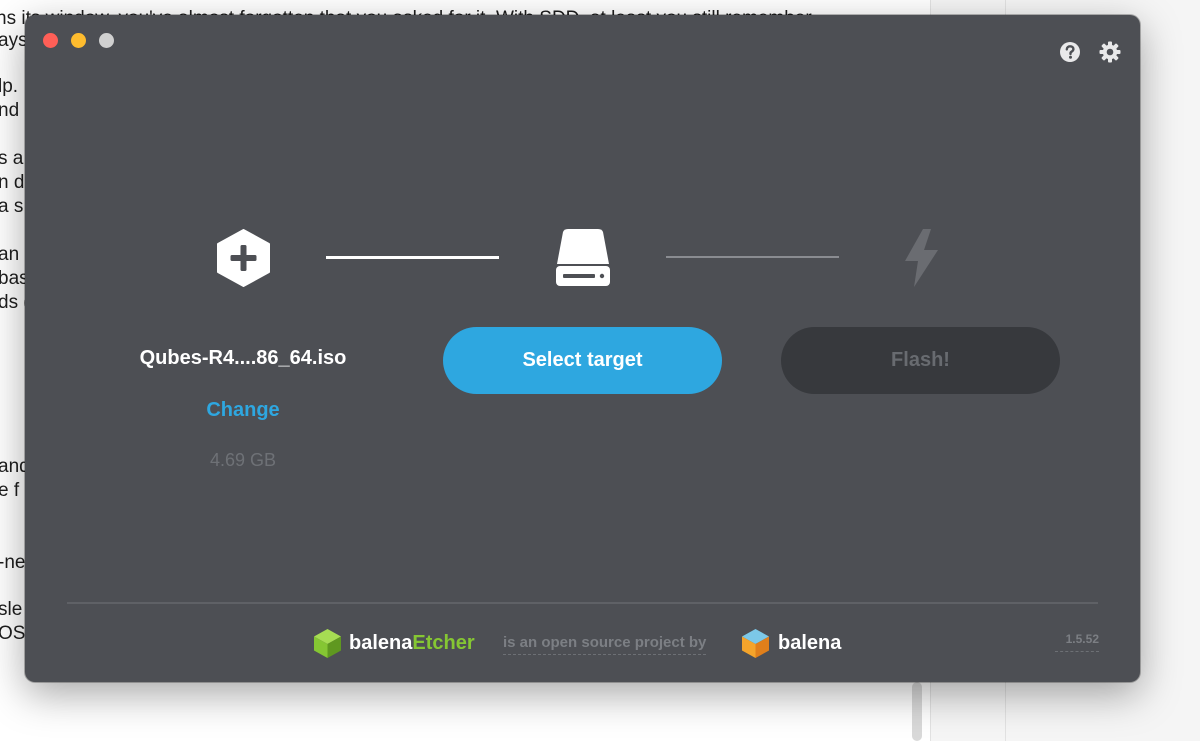  I want to click on version-label: 1.5.52, so click(1077, 642).